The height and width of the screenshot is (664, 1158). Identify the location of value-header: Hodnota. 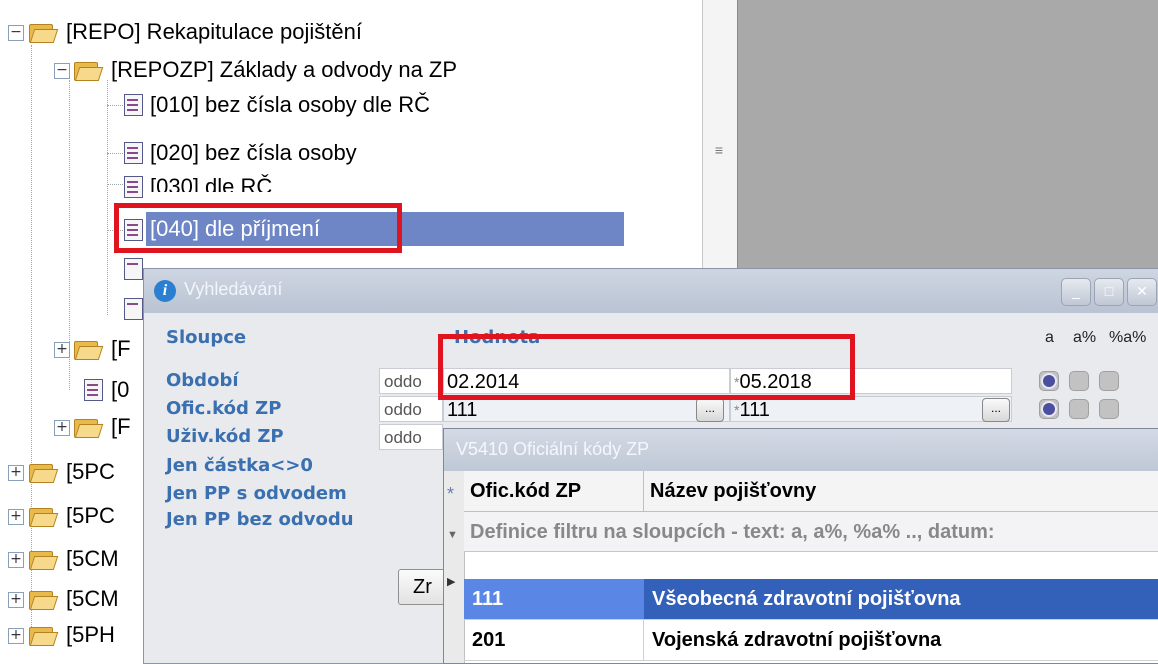
(497, 337).